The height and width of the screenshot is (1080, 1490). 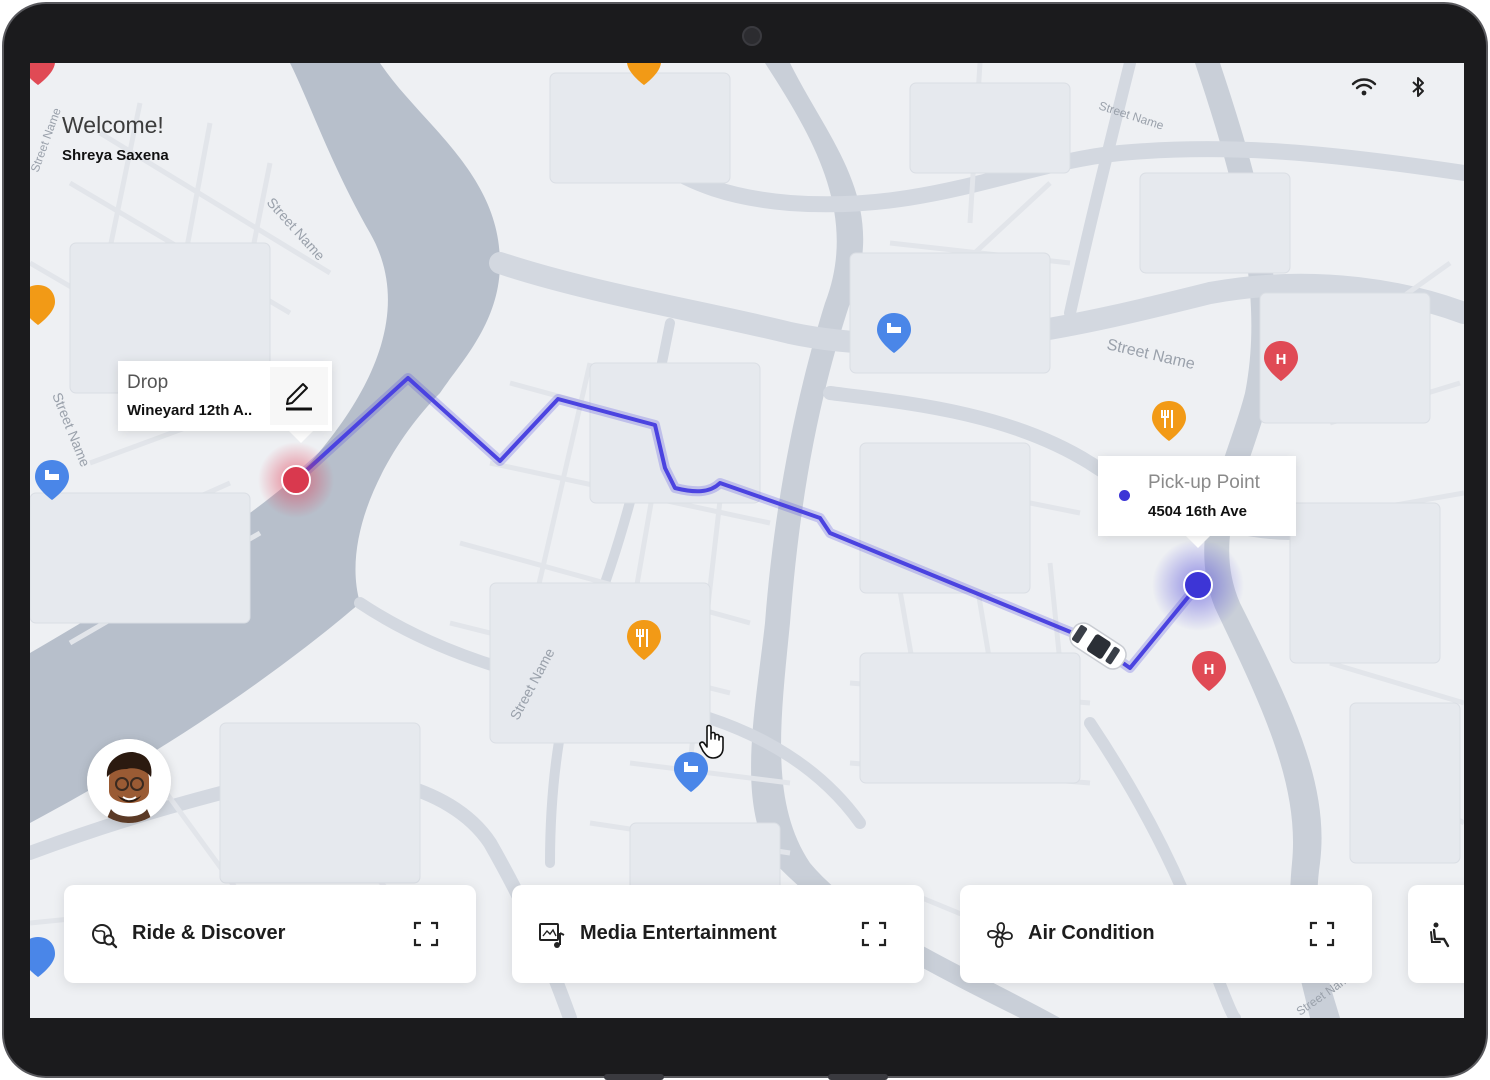 What do you see at coordinates (1124, 495) in the screenshot?
I see `pickup-dot-icon` at bounding box center [1124, 495].